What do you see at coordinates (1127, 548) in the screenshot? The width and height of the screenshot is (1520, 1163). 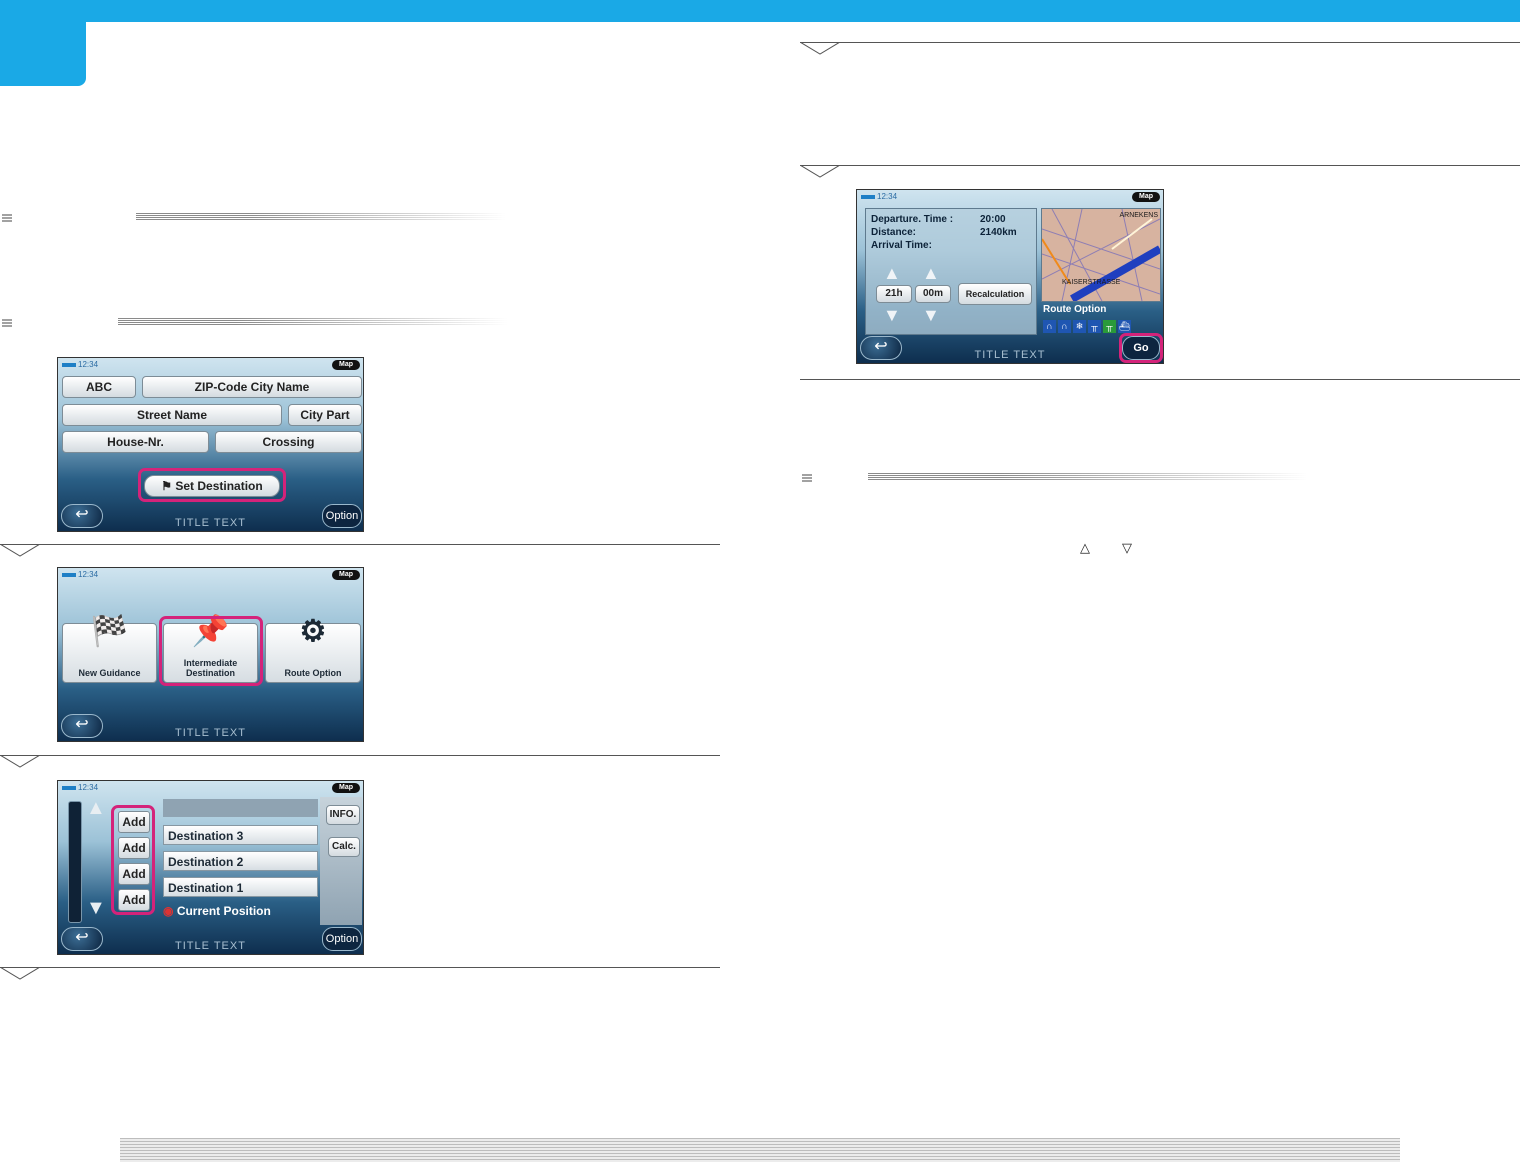 I see `down-arrow-icon: ▽` at bounding box center [1127, 548].